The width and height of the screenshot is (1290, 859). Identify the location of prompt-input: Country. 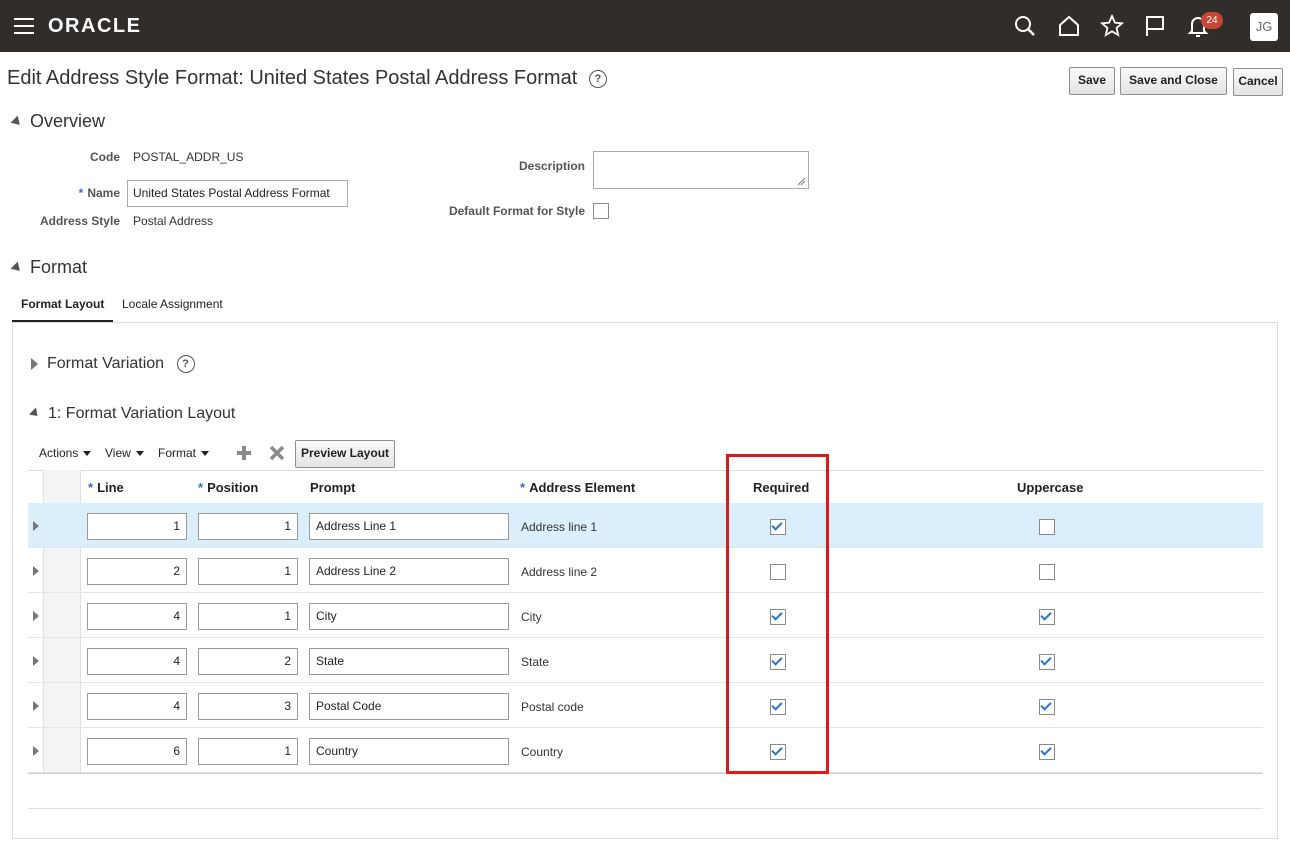
(409, 751).